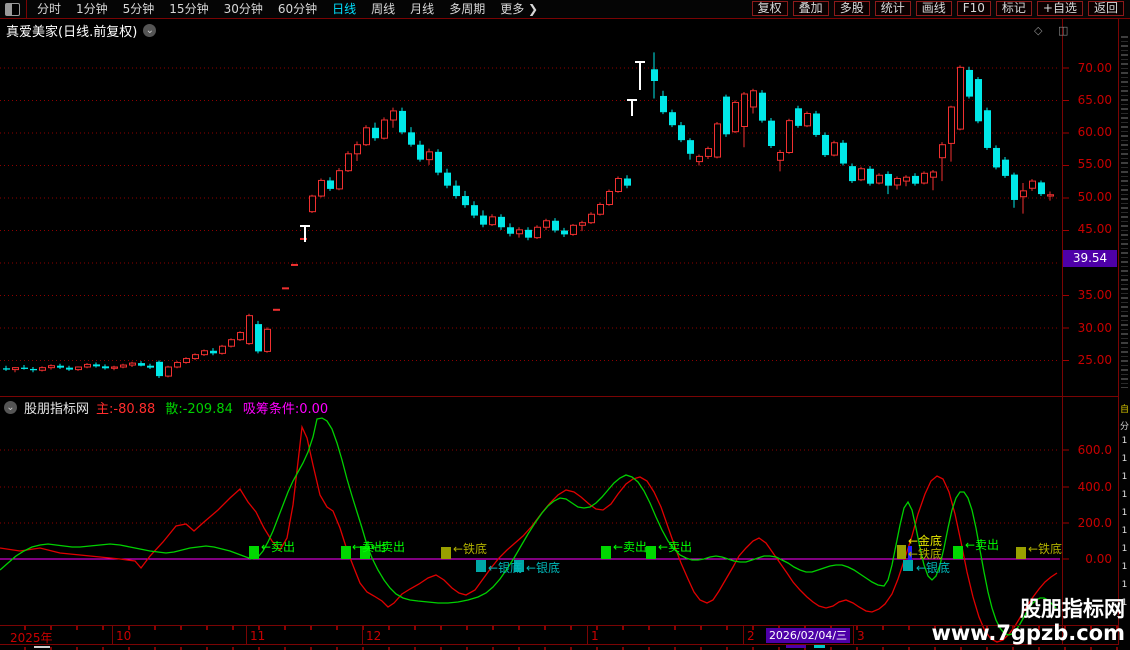 This screenshot has height=650, width=1130. Describe the element at coordinates (861, 636) in the screenshot. I see `date-axis-label: 3` at that location.